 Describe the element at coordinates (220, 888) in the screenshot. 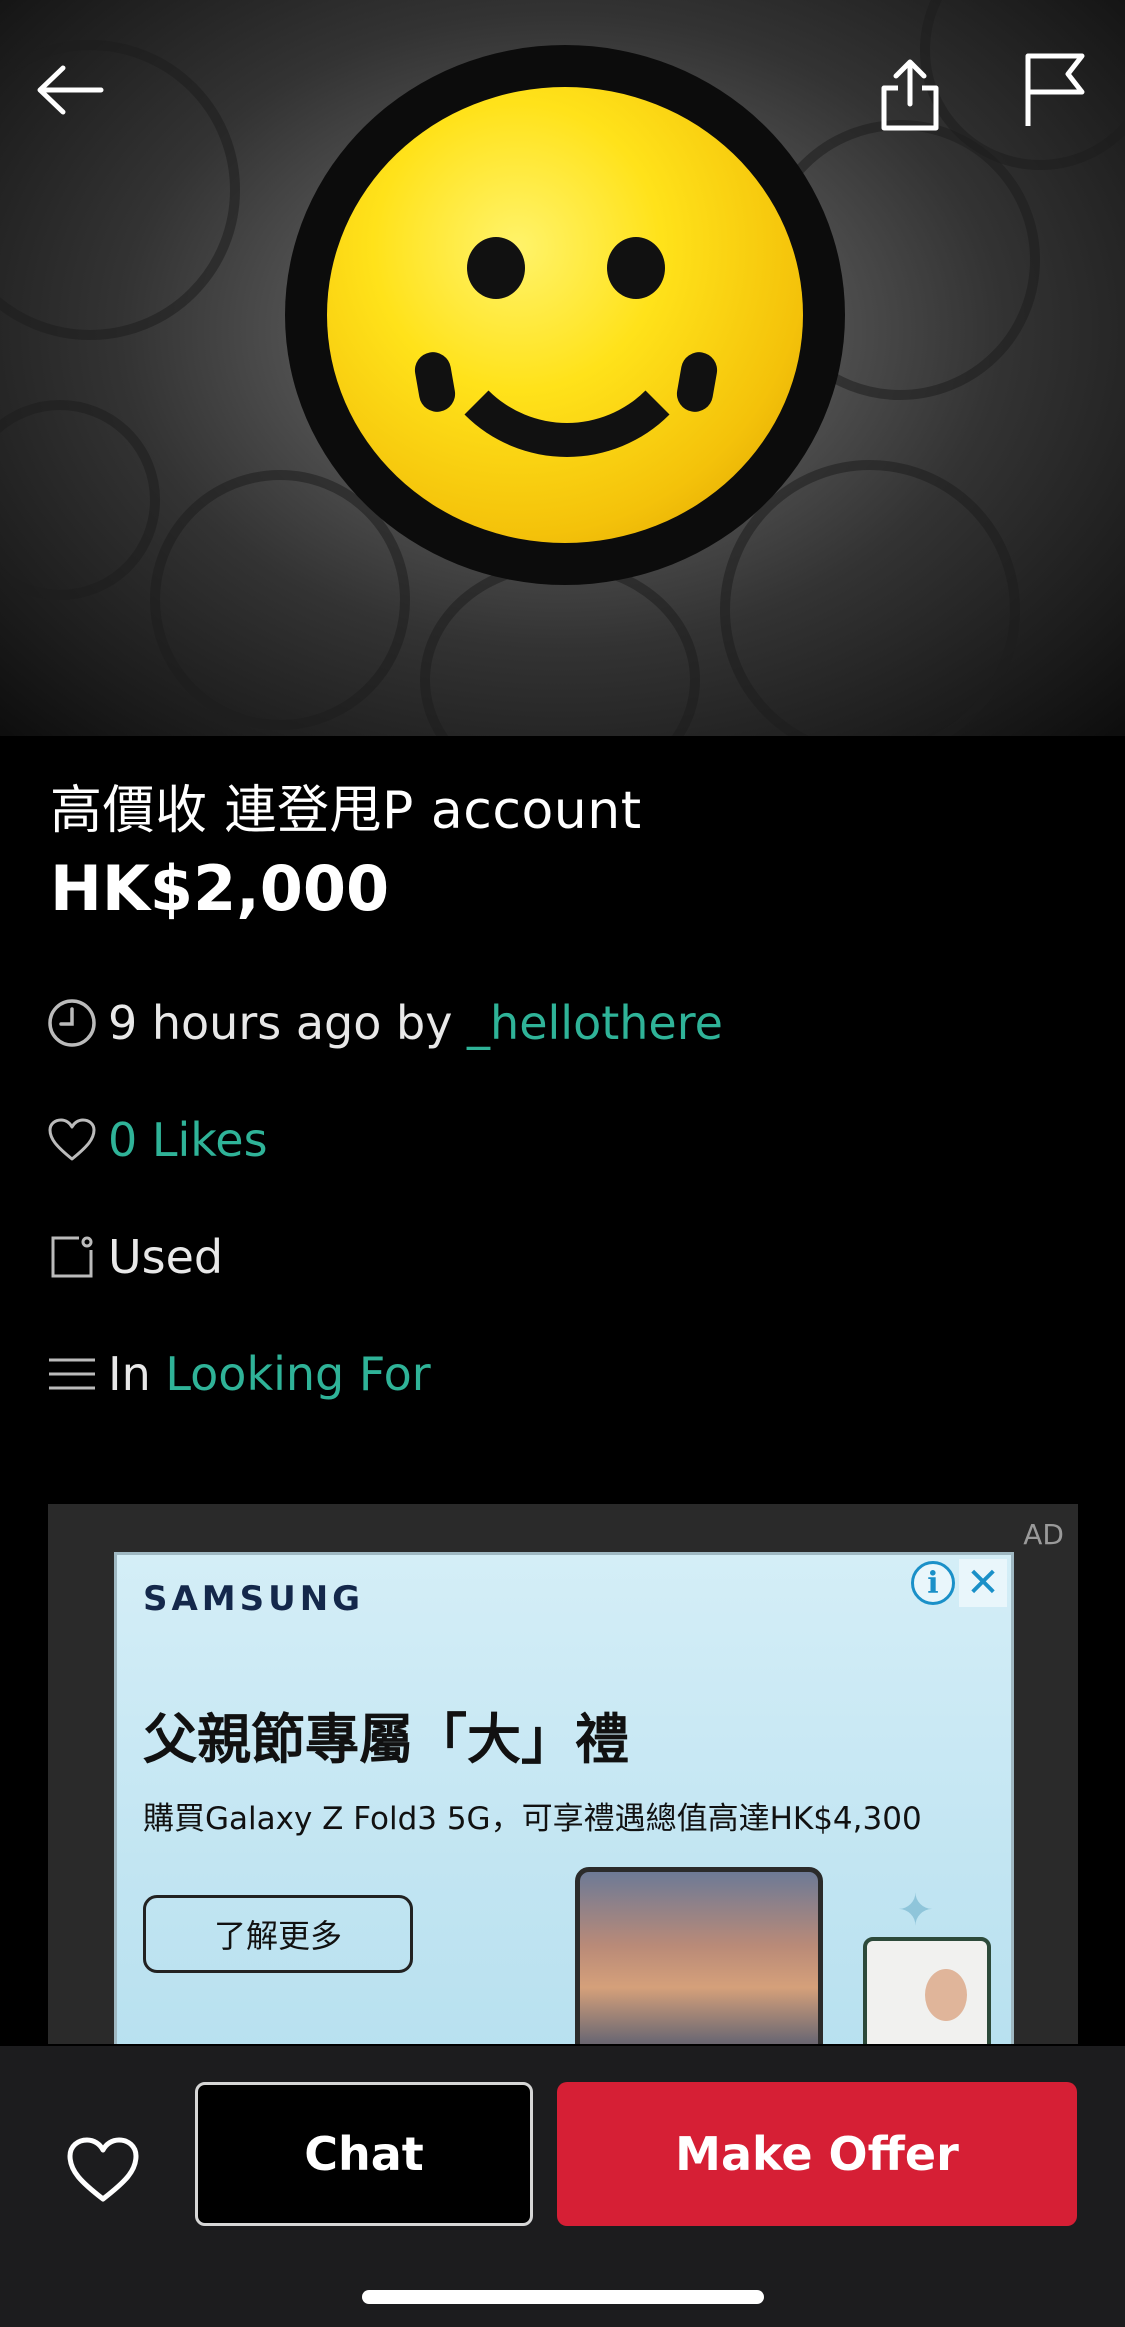

I see `listing-price: HK$2,000` at that location.